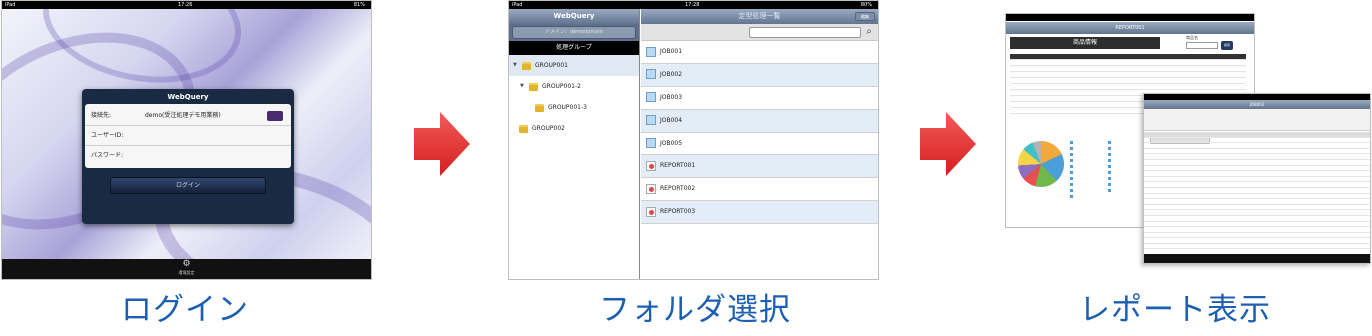 The height and width of the screenshot is (336, 1372). I want to click on tree-item-label: GROUP001, so click(552, 65).